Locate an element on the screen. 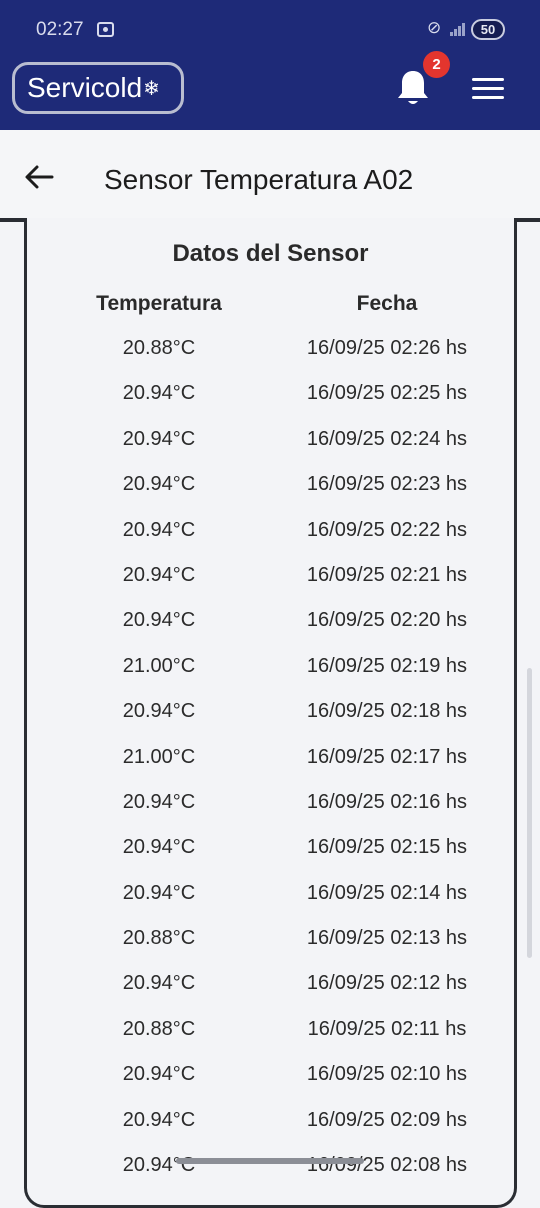 The image size is (540, 1208). table-row: 20.94°C 16/09/25 02:20 hs is located at coordinates (270, 631).